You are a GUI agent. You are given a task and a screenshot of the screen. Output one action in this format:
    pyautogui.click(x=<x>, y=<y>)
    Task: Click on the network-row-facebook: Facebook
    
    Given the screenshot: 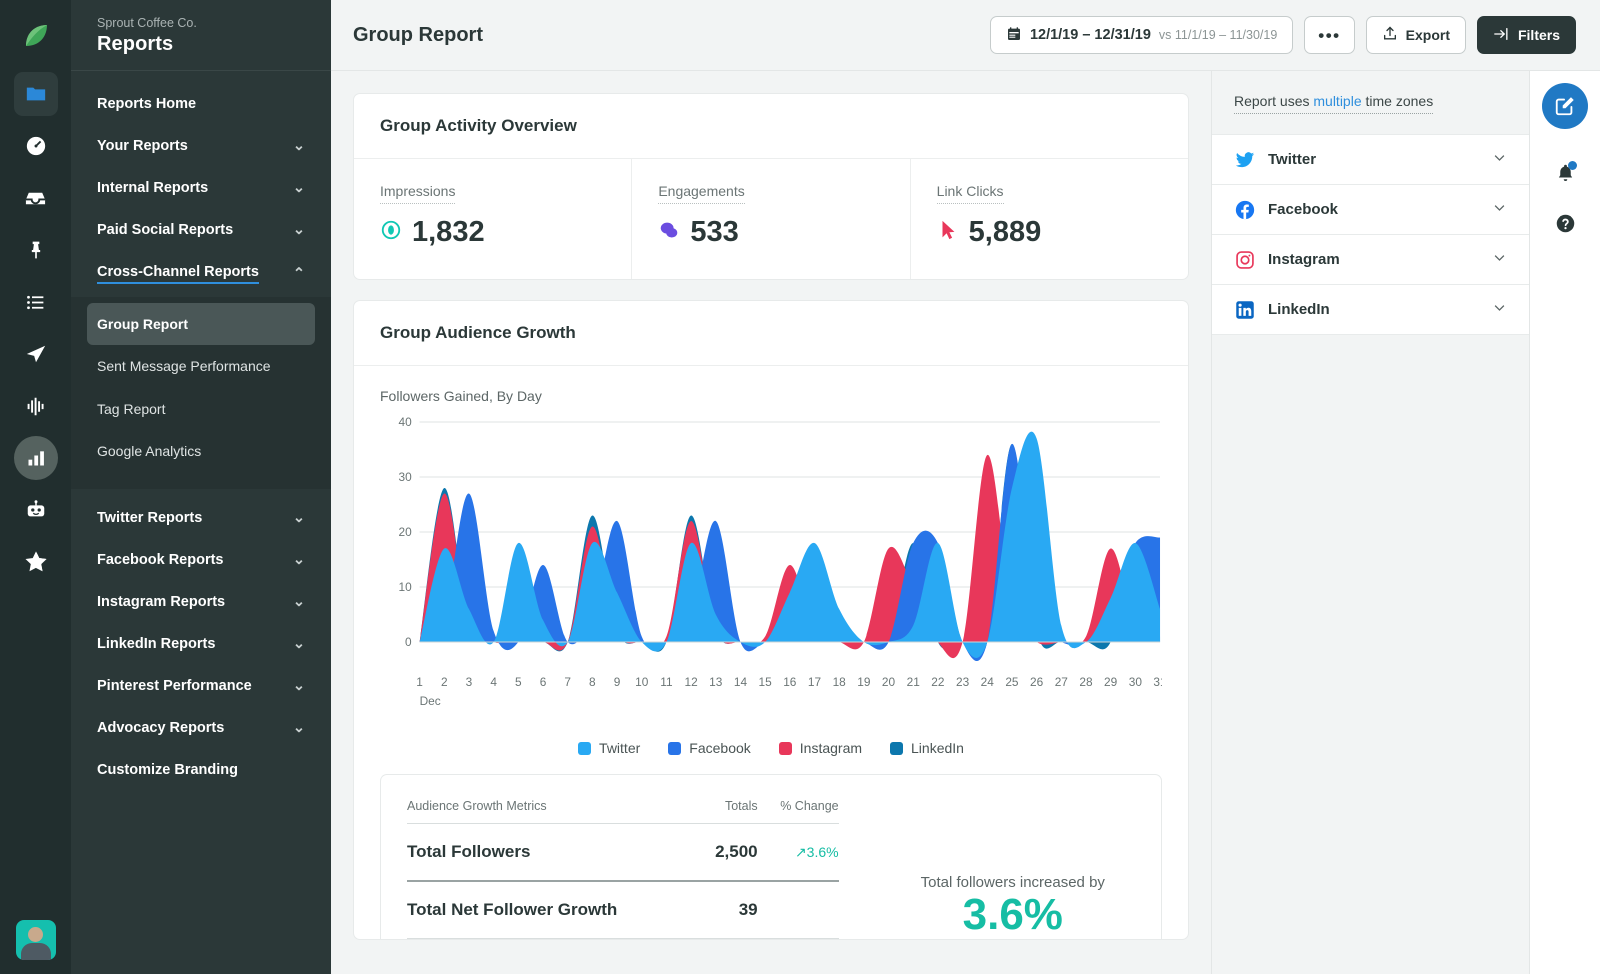 What is the action you would take?
    pyautogui.click(x=1370, y=210)
    